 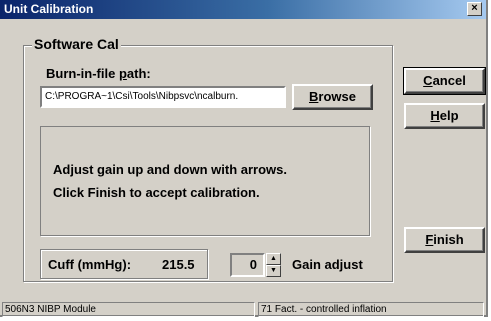 I want to click on arrow-up-icon: ▲, so click(x=273, y=258).